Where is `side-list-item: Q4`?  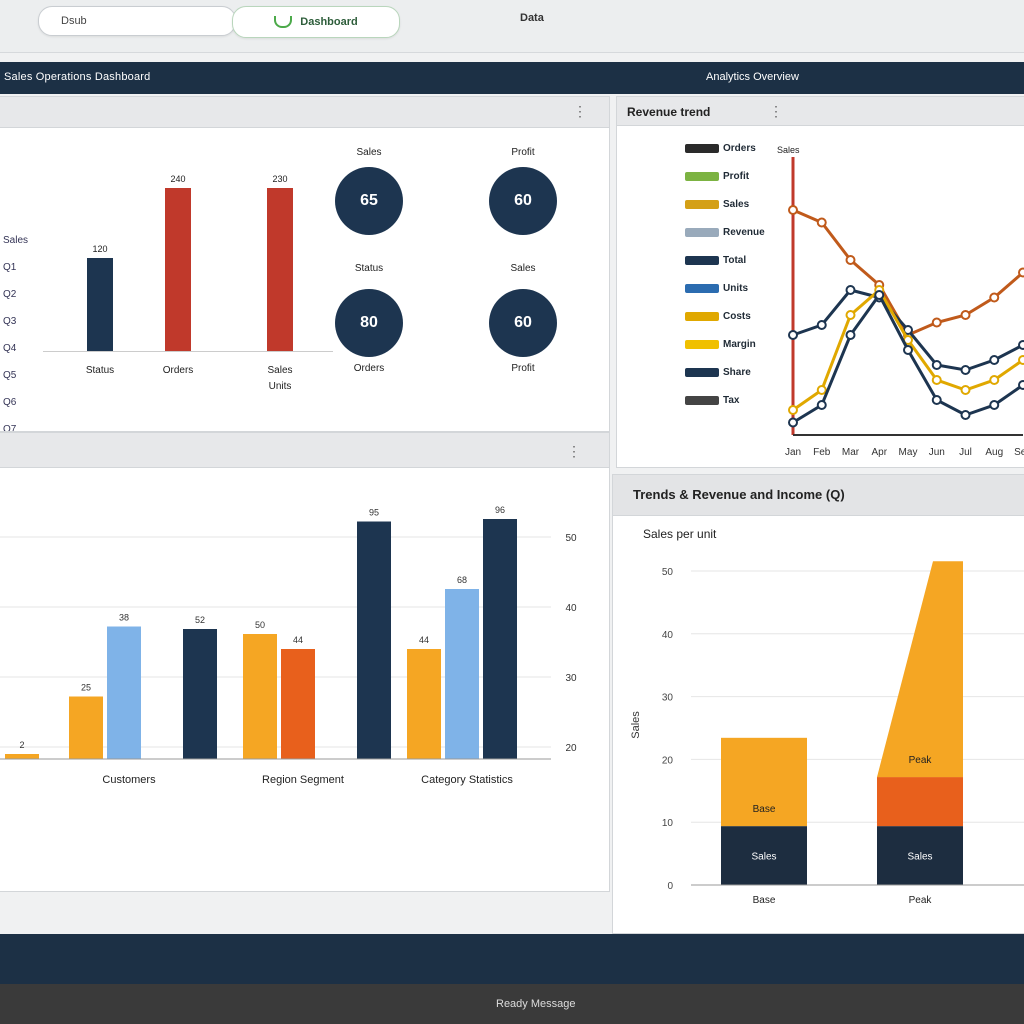 side-list-item: Q4 is located at coordinates (21, 348).